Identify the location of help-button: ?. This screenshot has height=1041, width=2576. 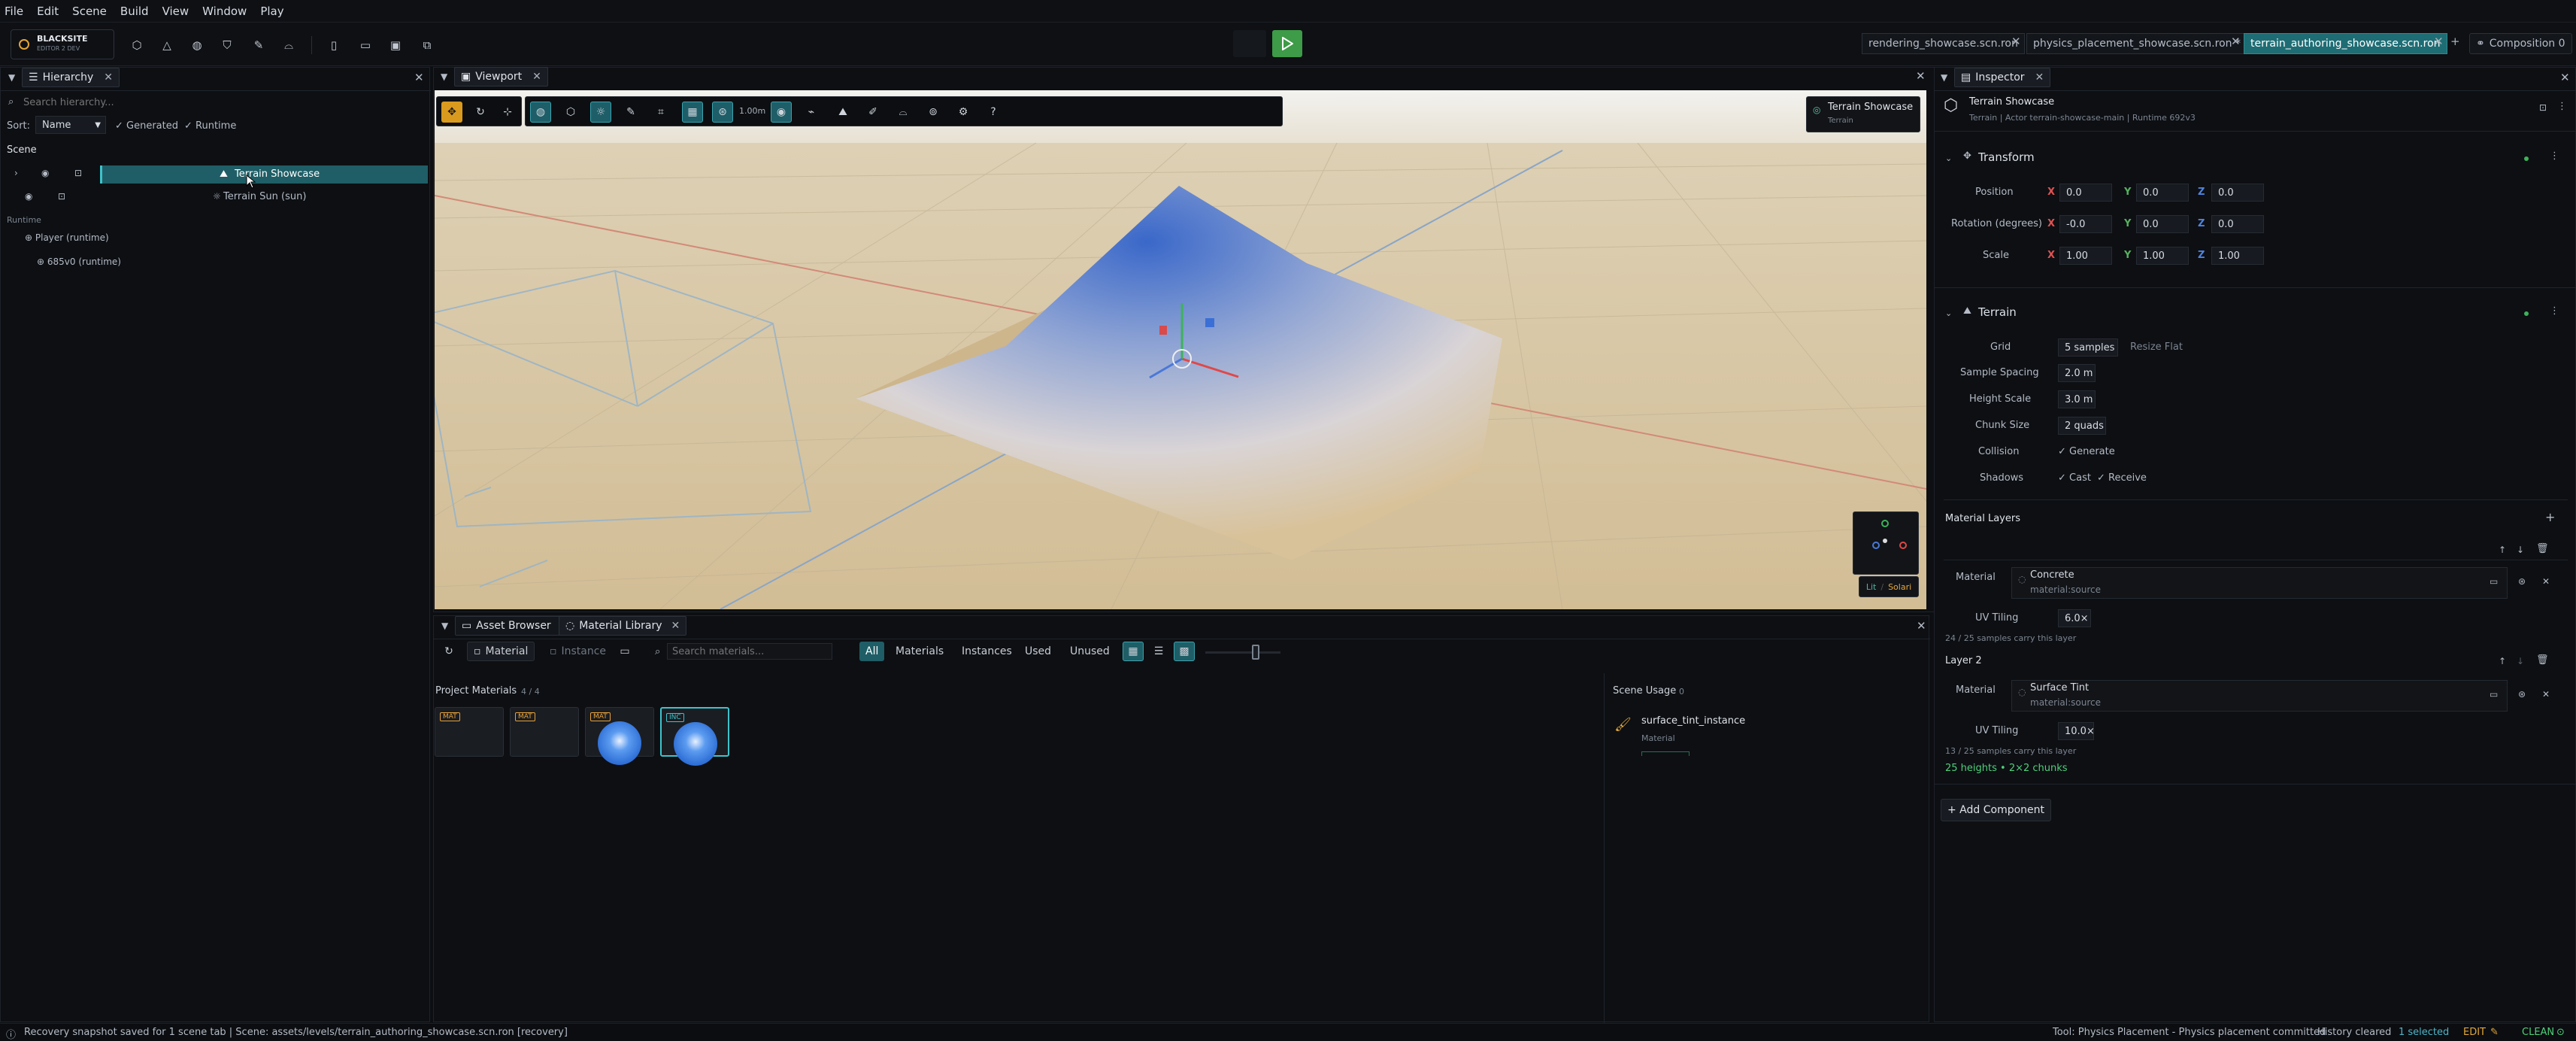
(993, 112).